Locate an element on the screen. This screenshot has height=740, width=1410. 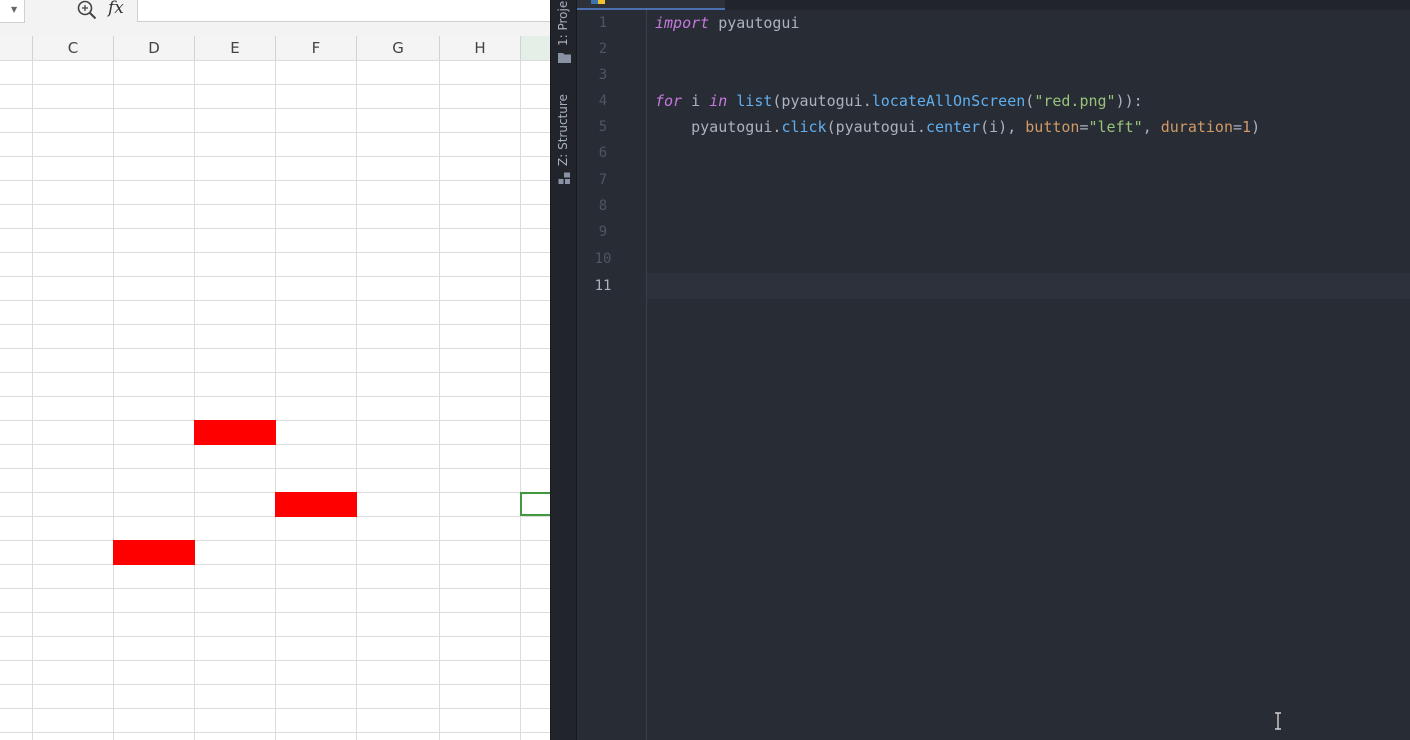
keyword-for: for is located at coordinates (669, 101).